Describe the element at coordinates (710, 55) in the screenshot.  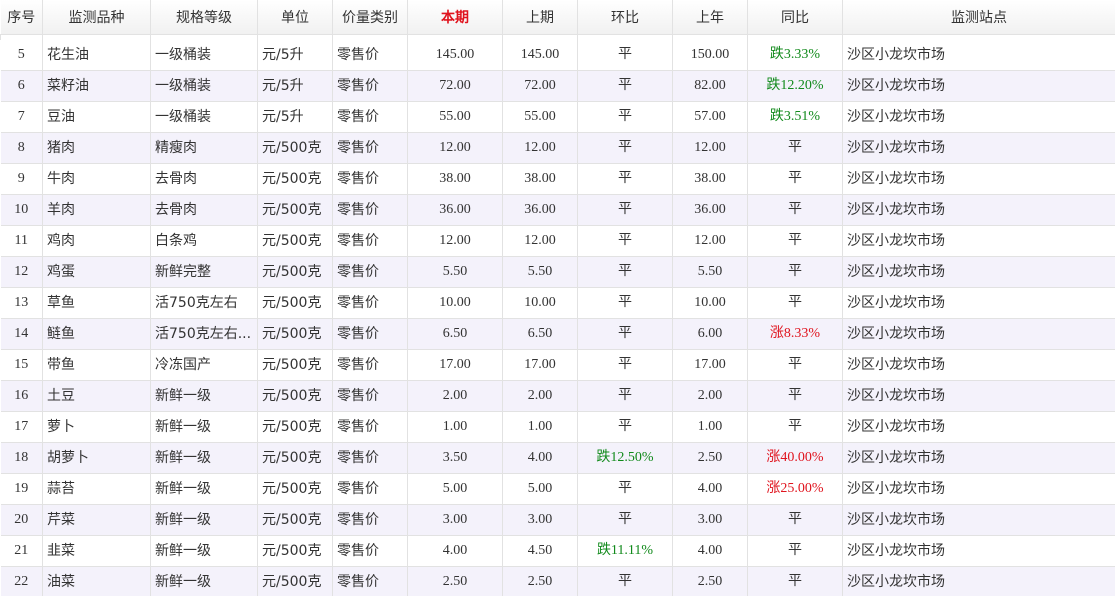
I see `cell-last-year: 150.00` at that location.